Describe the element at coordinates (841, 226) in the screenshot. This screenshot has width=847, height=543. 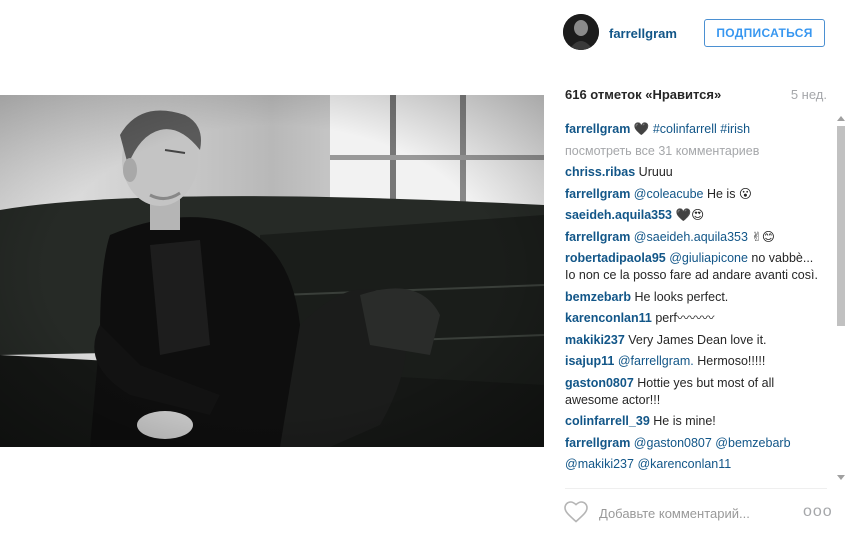
I see `scrollbar-thumb` at that location.